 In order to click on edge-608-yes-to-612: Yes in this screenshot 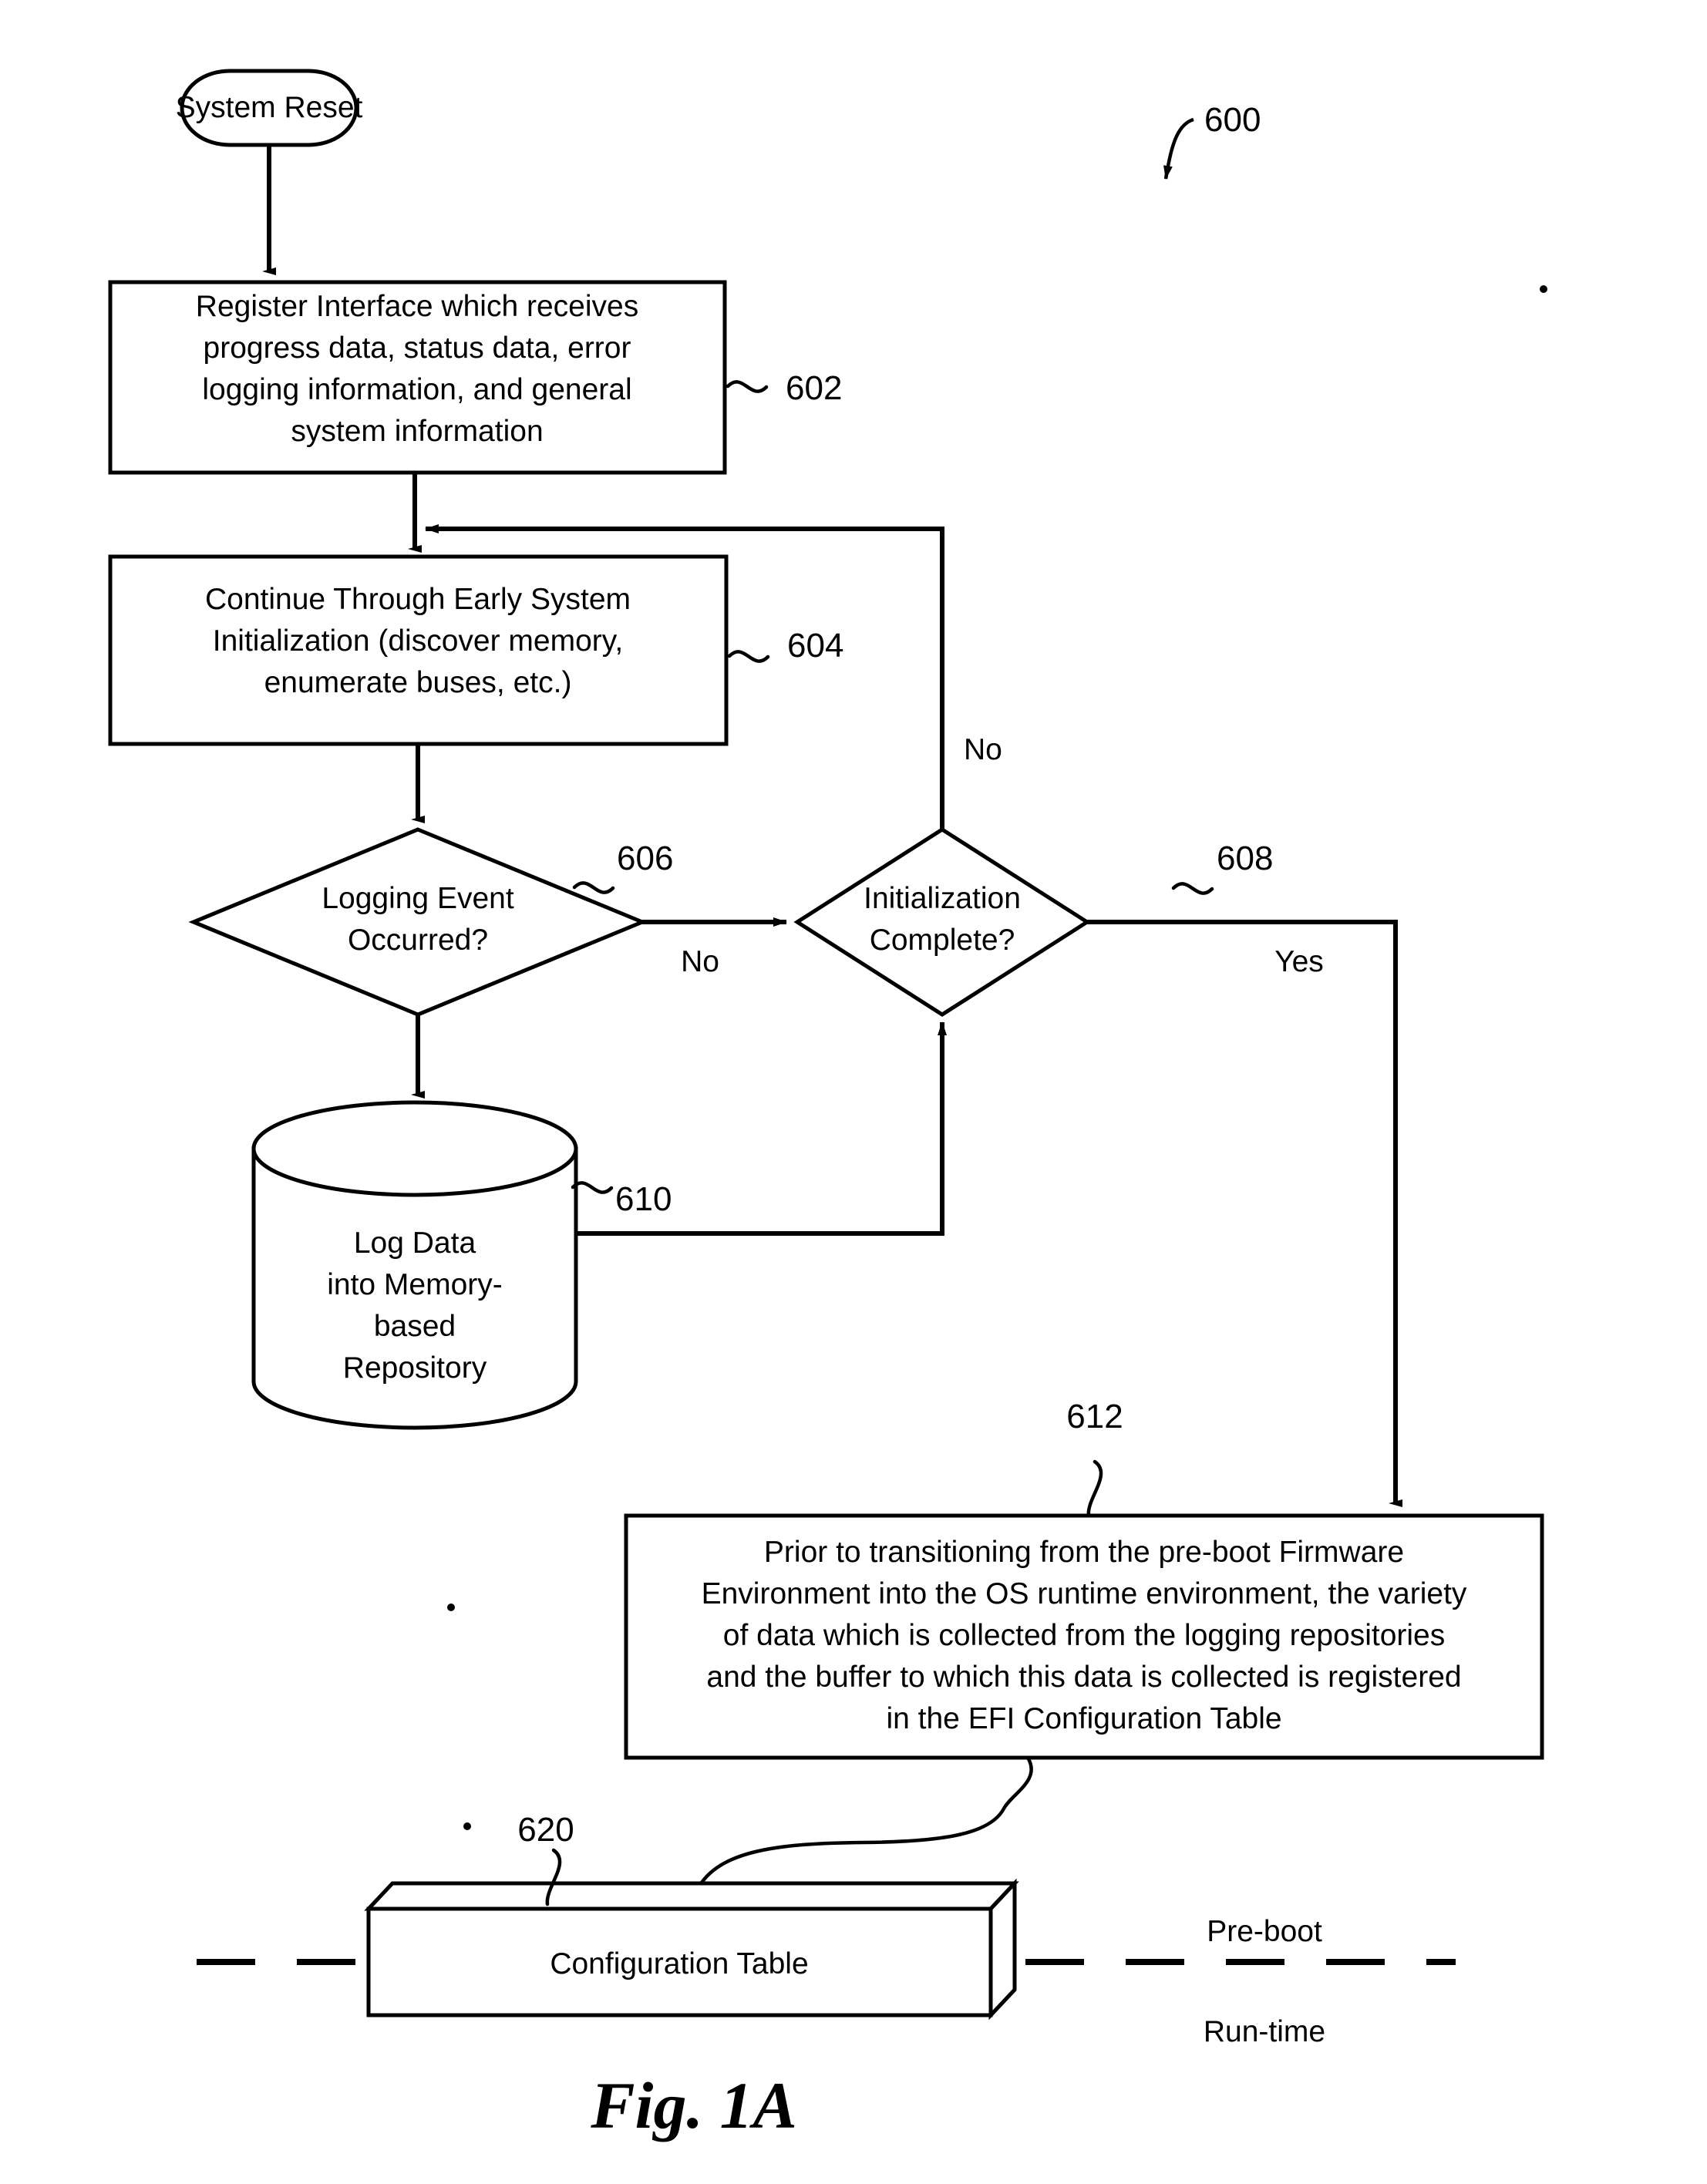, I will do `click(1244, 1213)`.